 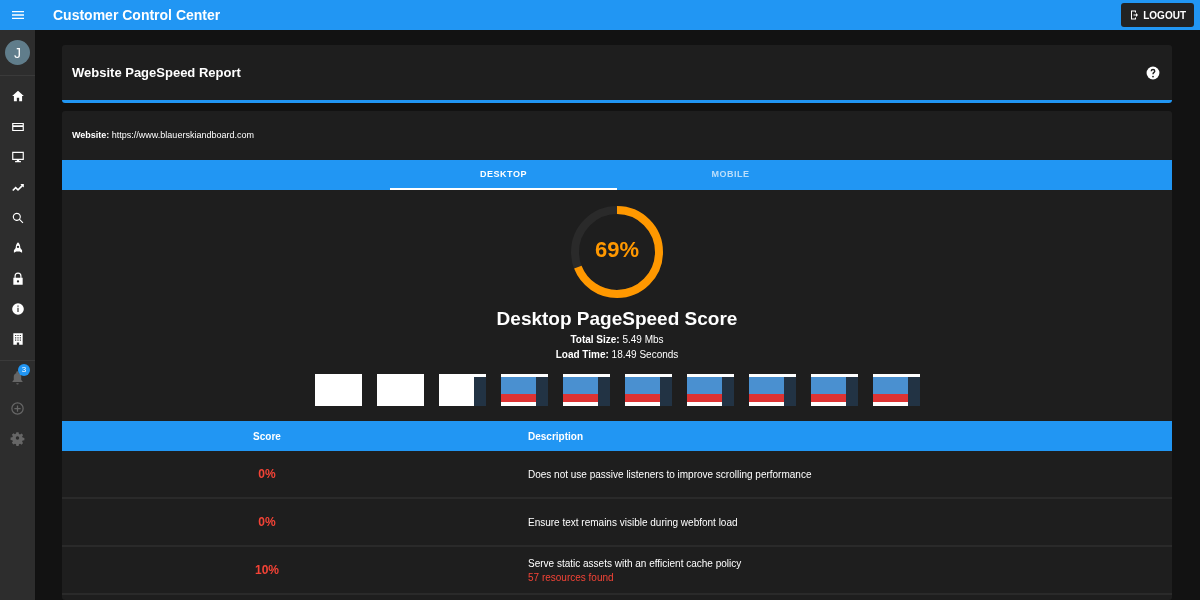 I want to click on load-time-text: Load Time: 18.49 Seconds, so click(x=617, y=354).